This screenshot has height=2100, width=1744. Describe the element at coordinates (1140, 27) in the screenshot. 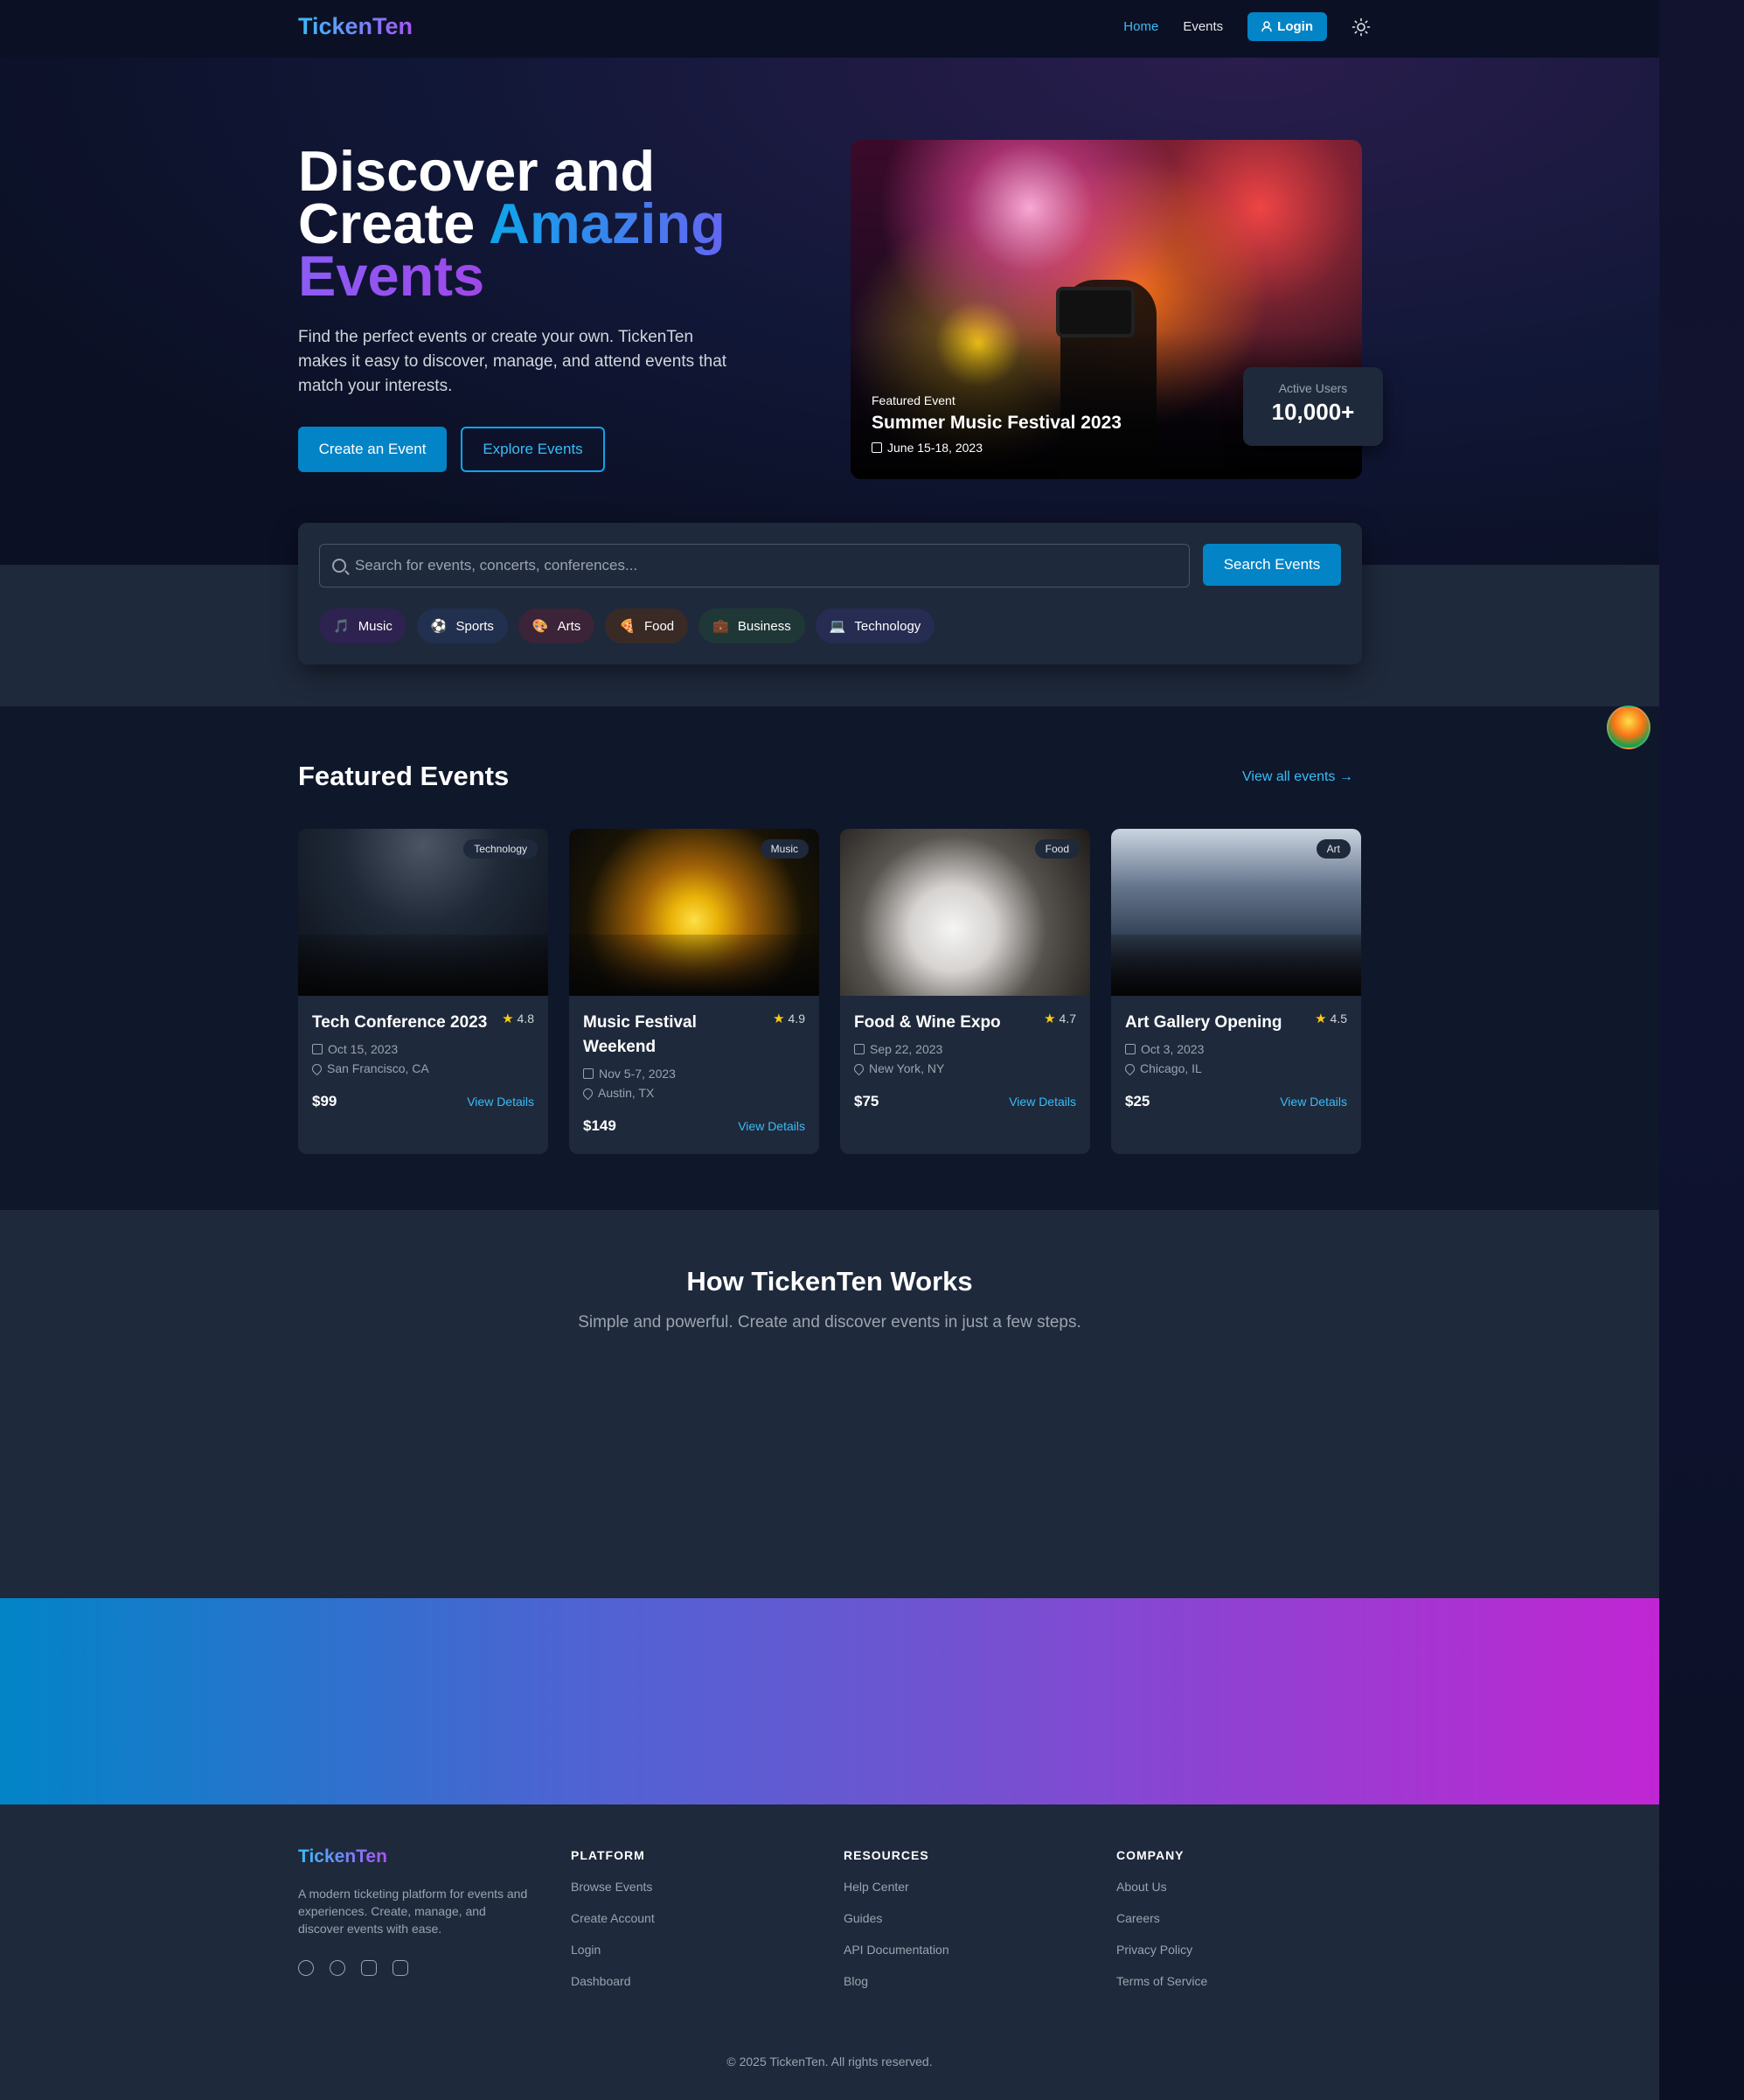

I see `nav-home: Home` at that location.